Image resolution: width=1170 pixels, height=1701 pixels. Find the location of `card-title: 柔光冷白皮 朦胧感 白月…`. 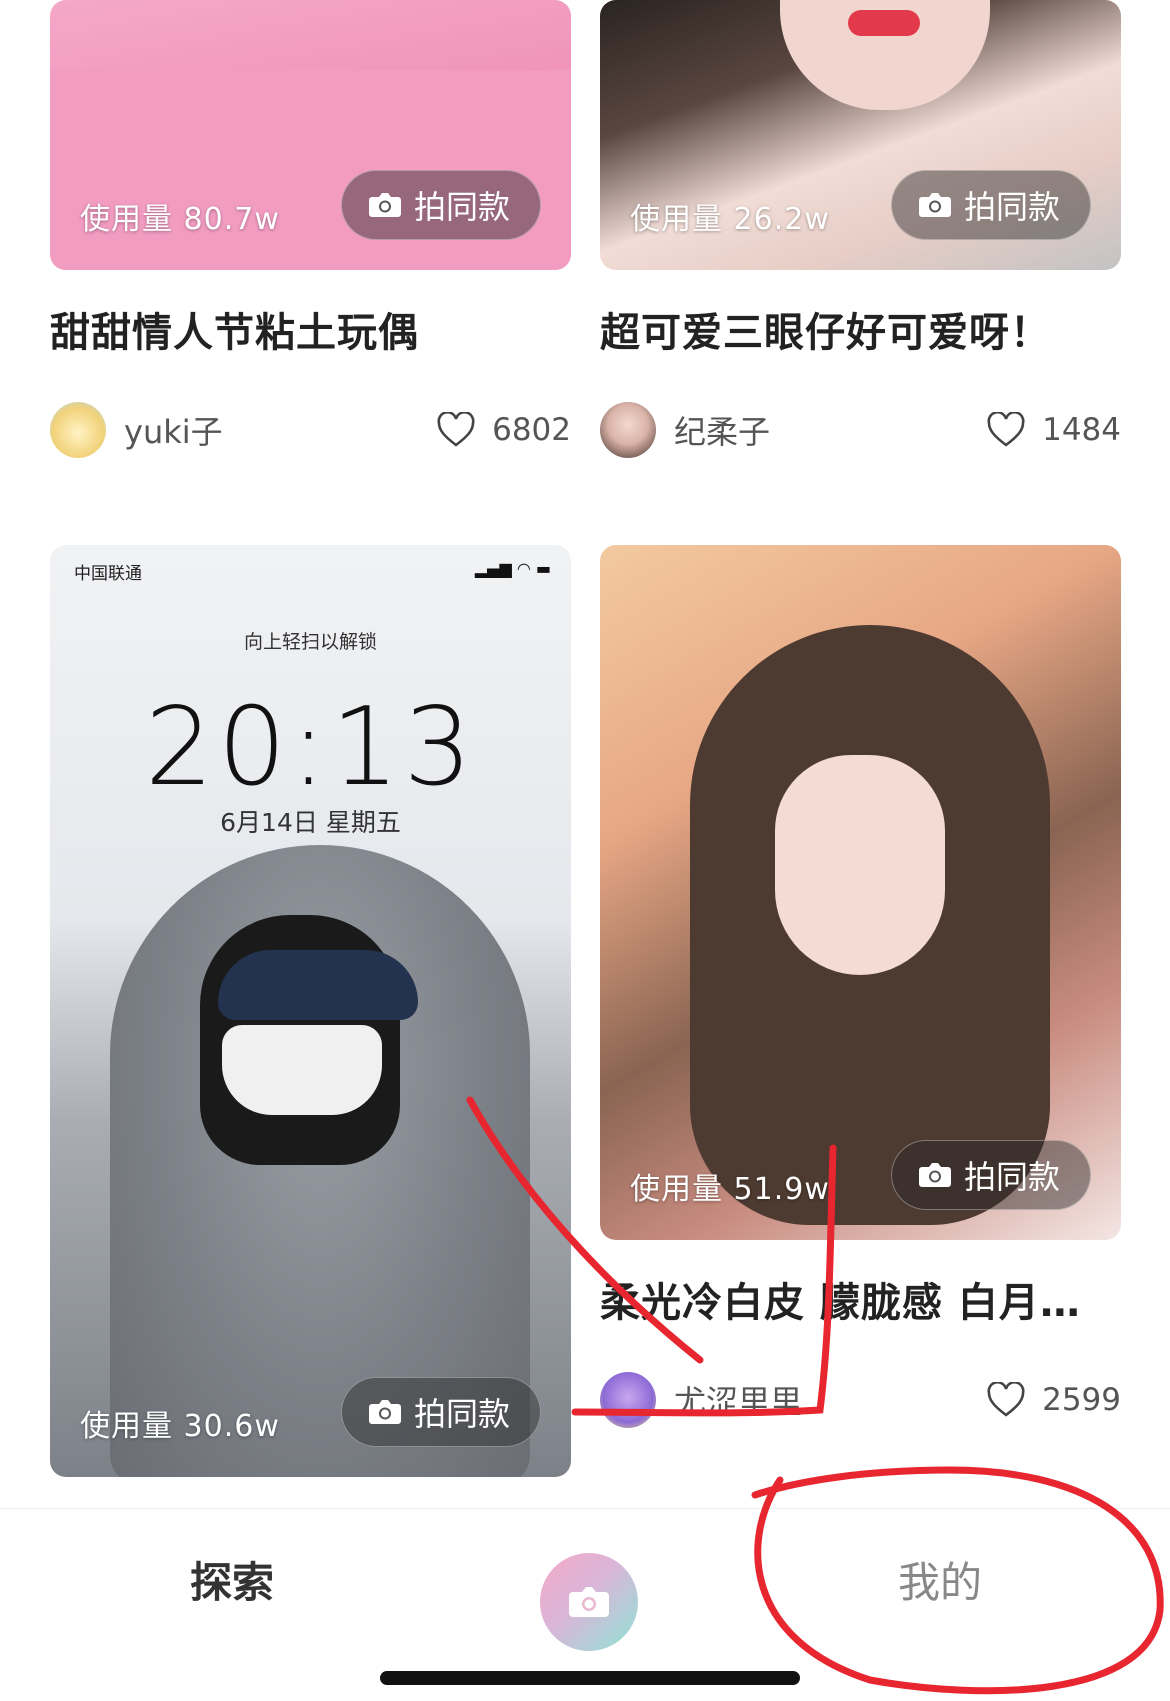

card-title: 柔光冷白皮 朦胧感 白月… is located at coordinates (860, 1299).